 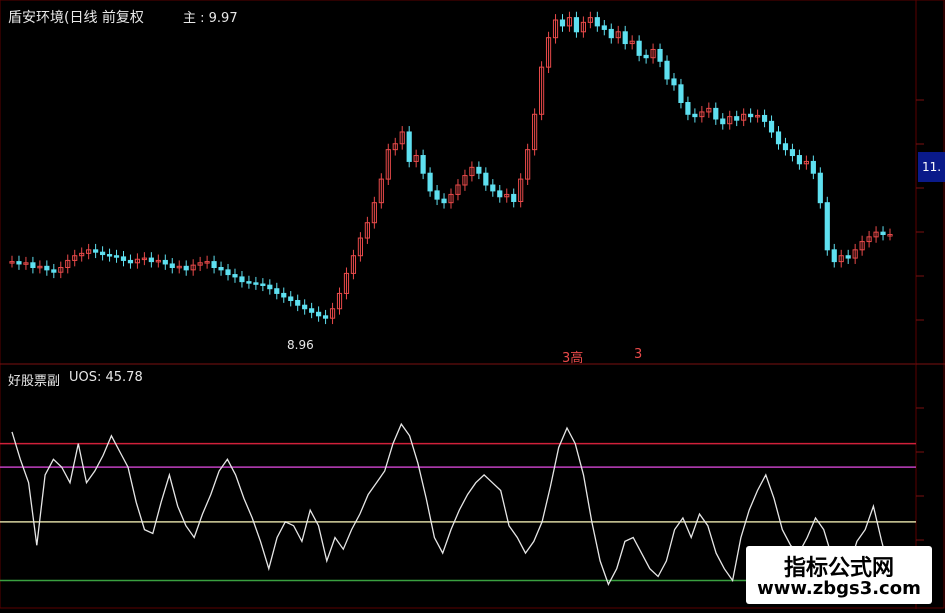 I want to click on uos-indicator-label: UOS: 45.78, so click(x=106, y=377).